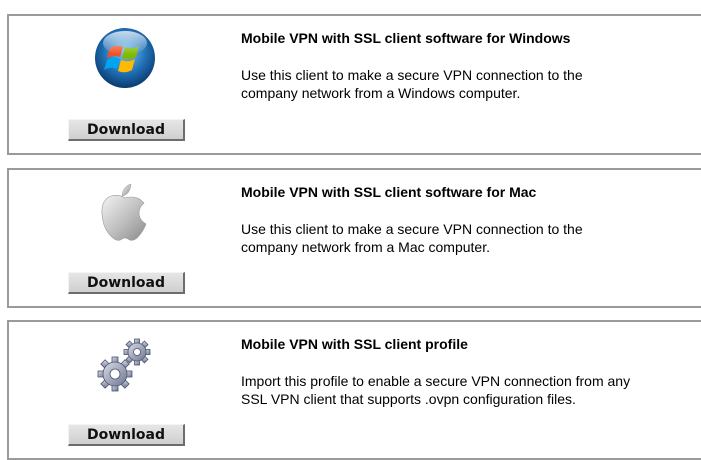 The height and width of the screenshot is (460, 701). Describe the element at coordinates (354, 344) in the screenshot. I see `title-profile: Mobile VPN with SSL client profile` at that location.